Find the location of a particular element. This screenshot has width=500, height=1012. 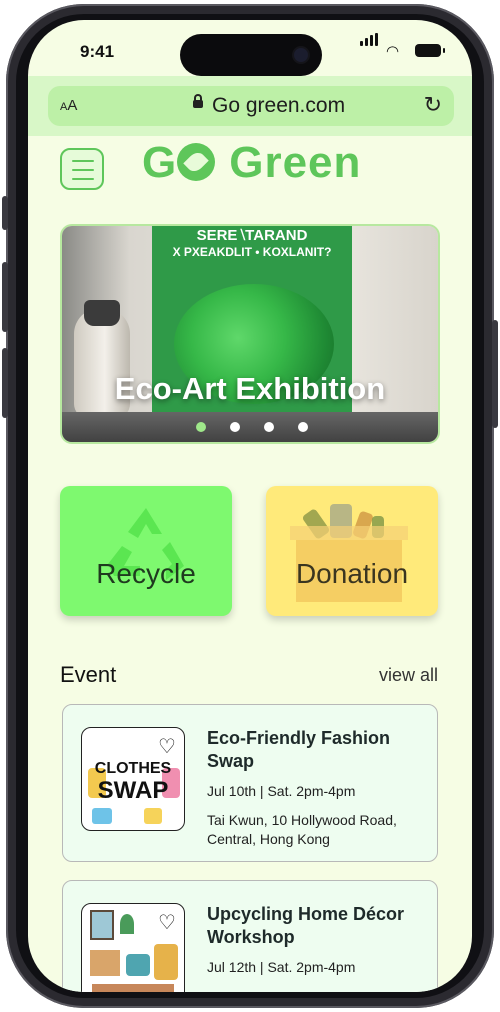

donation-label: Donation is located at coordinates (352, 573).